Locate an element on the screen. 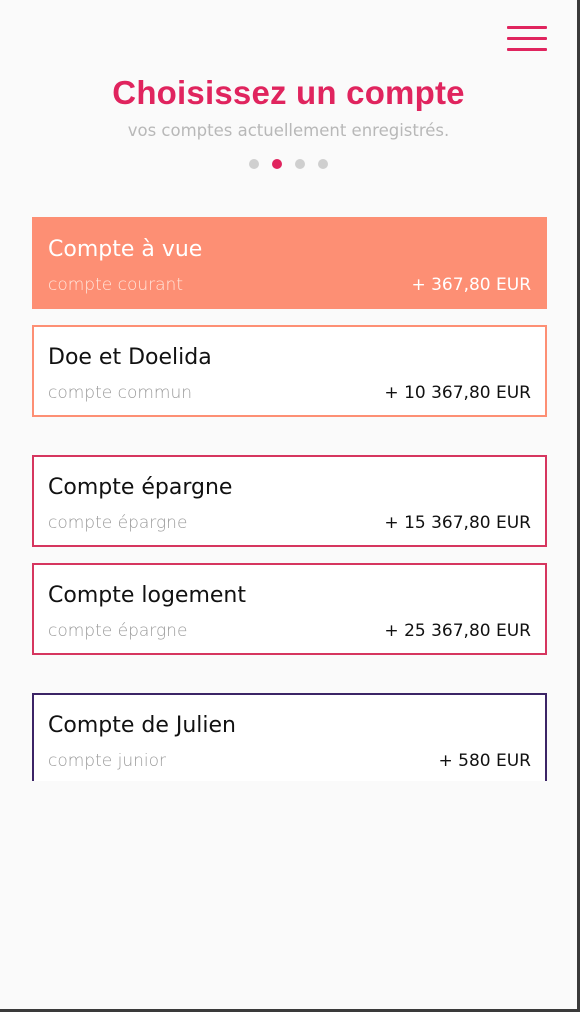 This screenshot has height=1012, width=580. account-name: Compte de Julien is located at coordinates (142, 725).